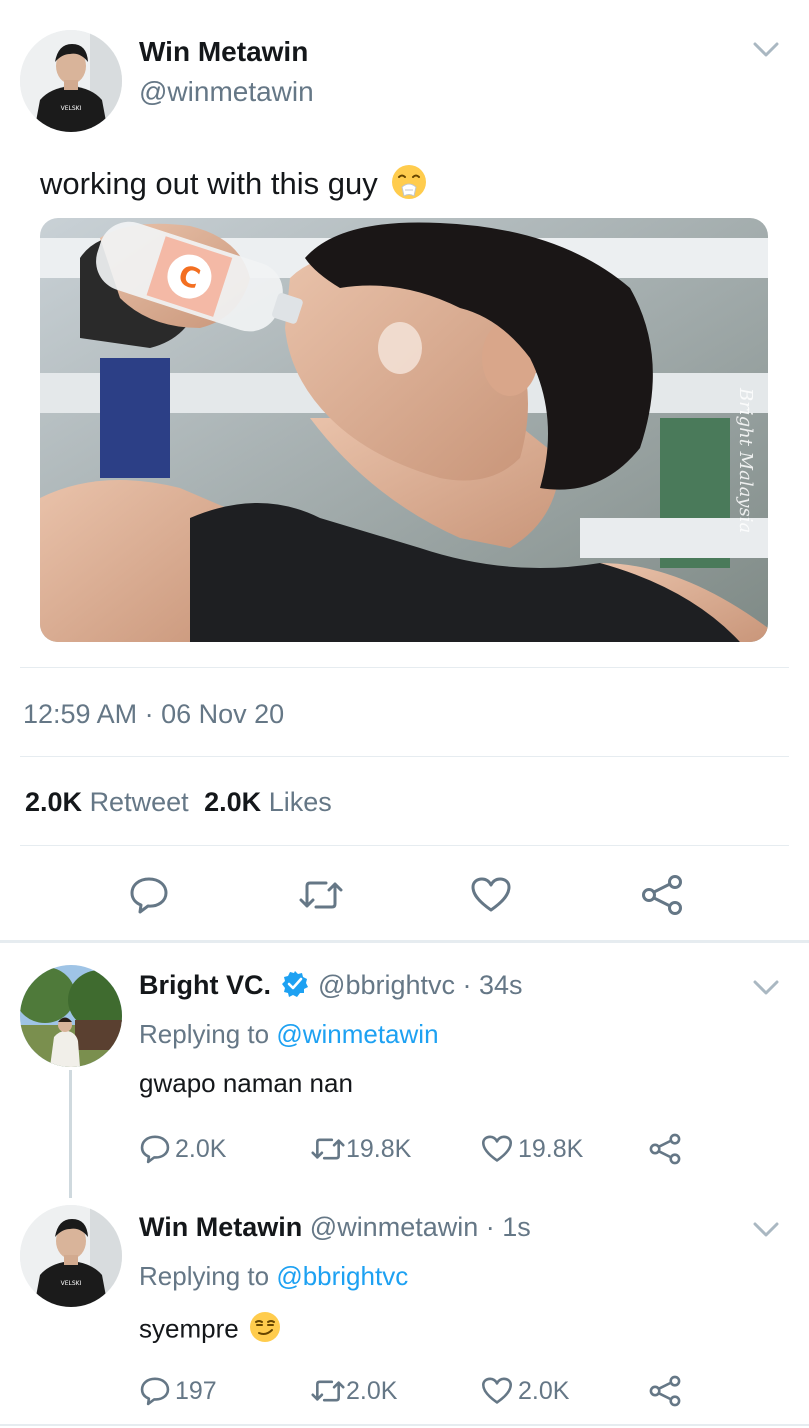  I want to click on retweet-button: 19.8K, so click(360, 1149).